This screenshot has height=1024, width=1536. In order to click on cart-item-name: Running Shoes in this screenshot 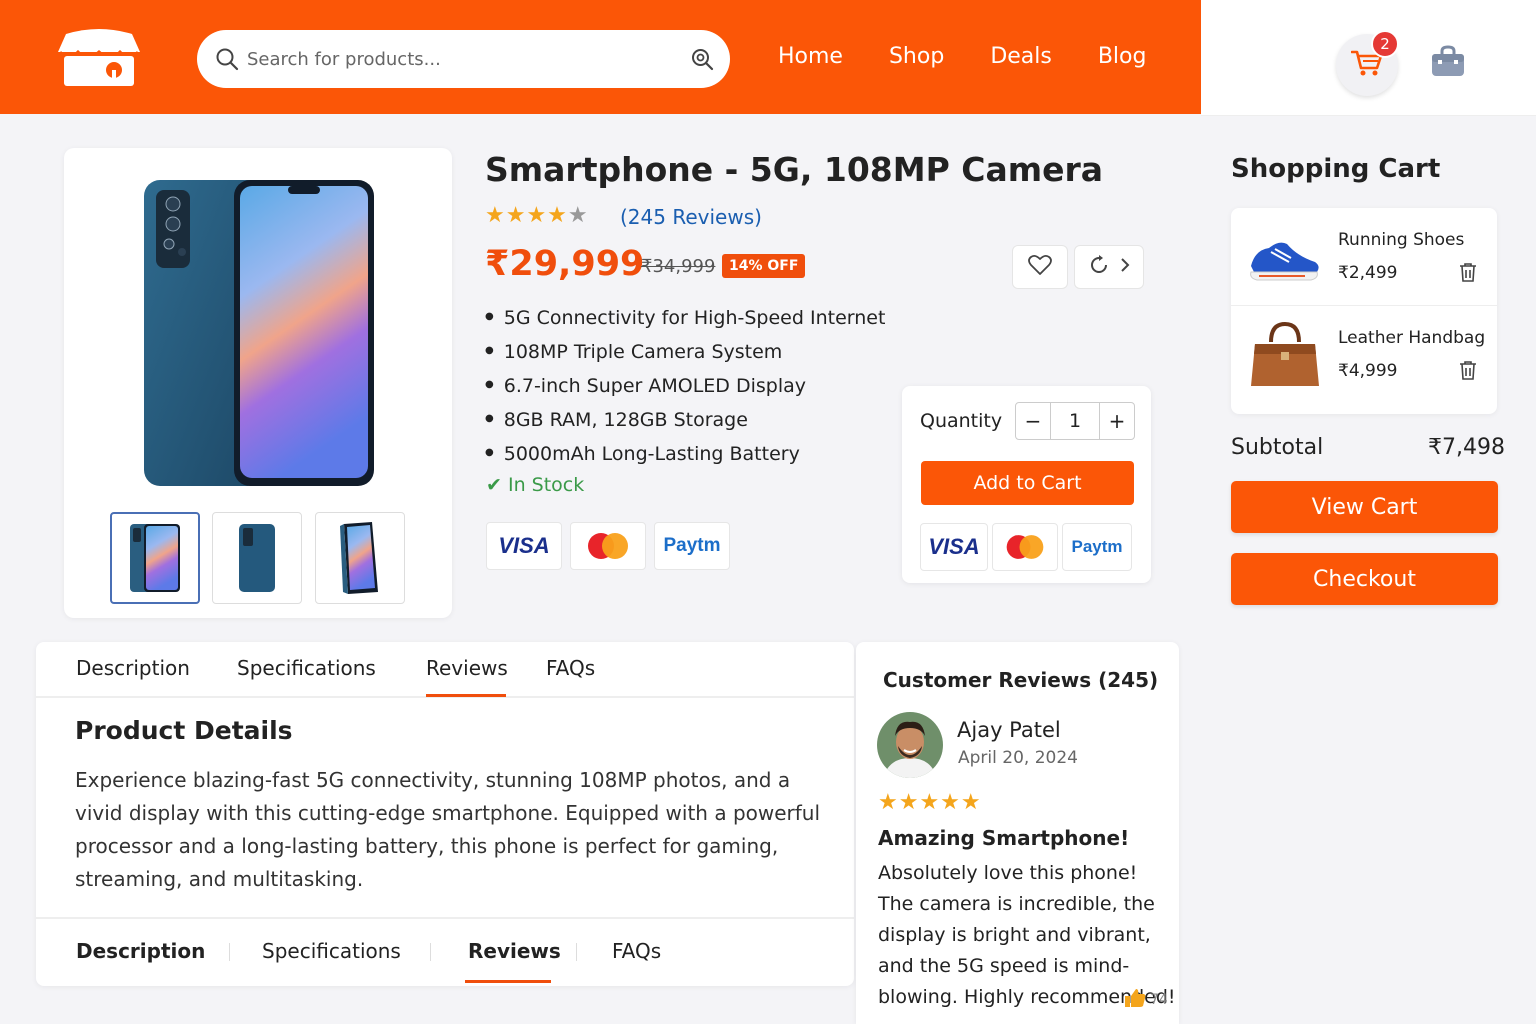, I will do `click(1401, 240)`.